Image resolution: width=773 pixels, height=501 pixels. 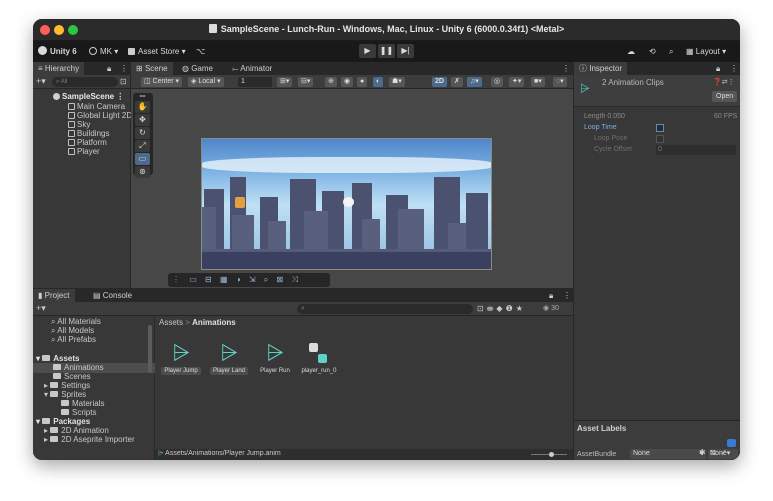 What do you see at coordinates (240, 202) in the screenshot?
I see `player-sprite` at bounding box center [240, 202].